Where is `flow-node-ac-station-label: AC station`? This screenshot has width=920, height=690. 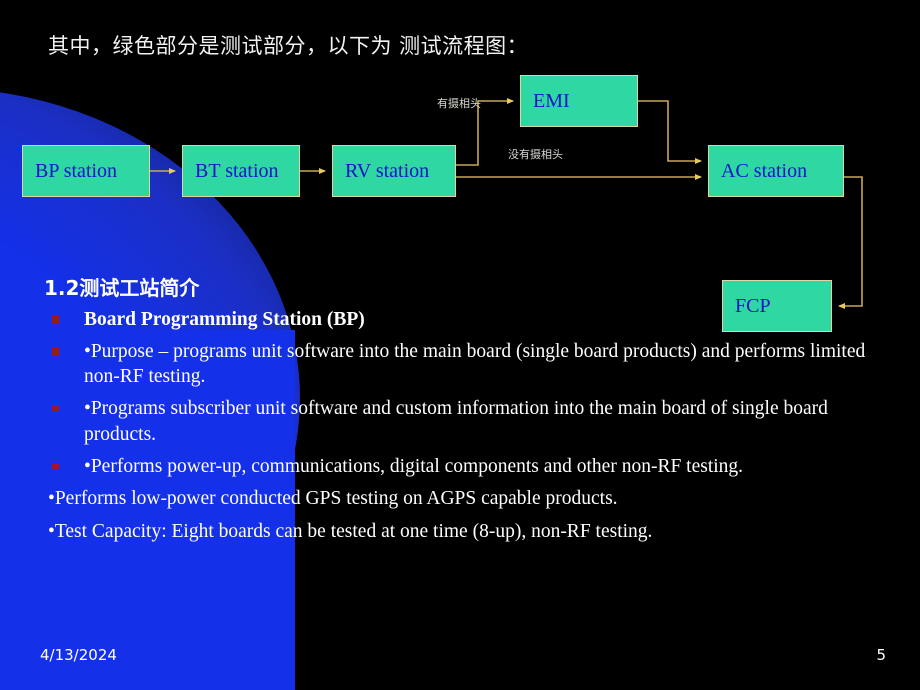 flow-node-ac-station-label: AC station is located at coordinates (764, 170).